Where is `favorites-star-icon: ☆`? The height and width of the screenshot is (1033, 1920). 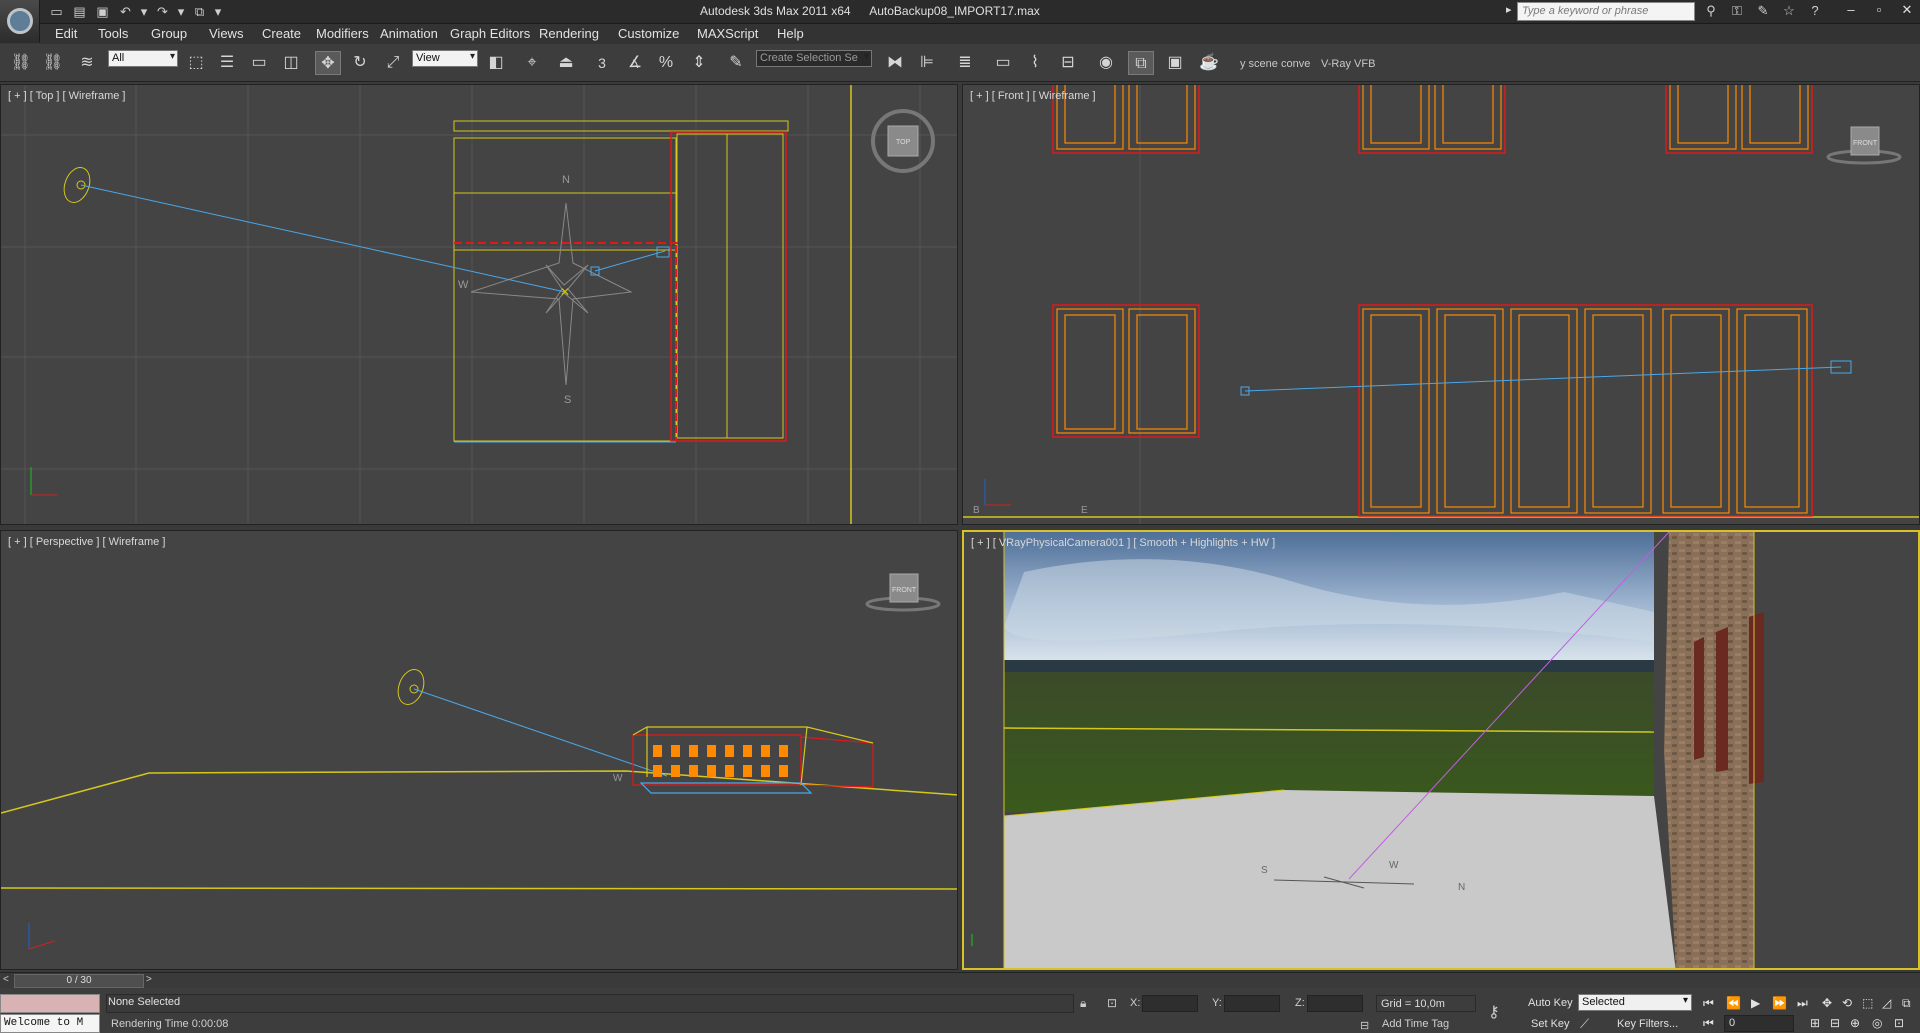 favorites-star-icon: ☆ is located at coordinates (1789, 11).